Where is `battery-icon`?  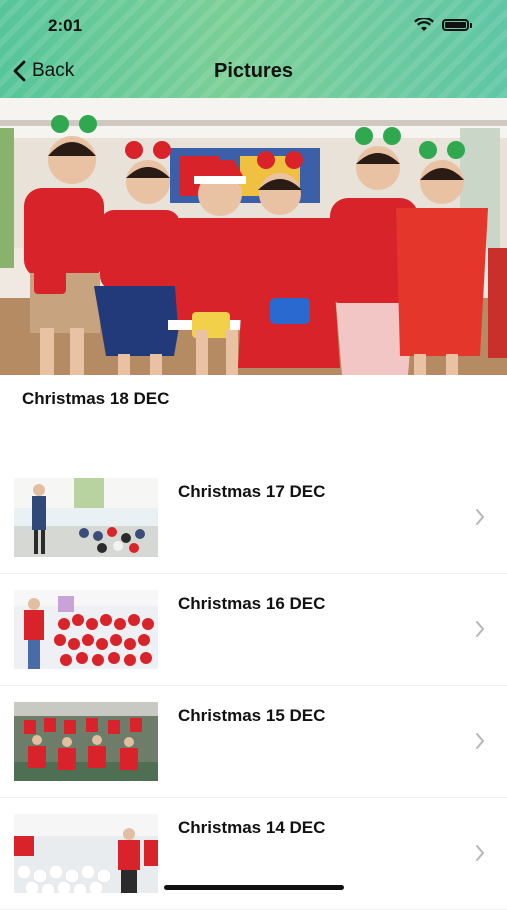 battery-icon is located at coordinates (457, 25).